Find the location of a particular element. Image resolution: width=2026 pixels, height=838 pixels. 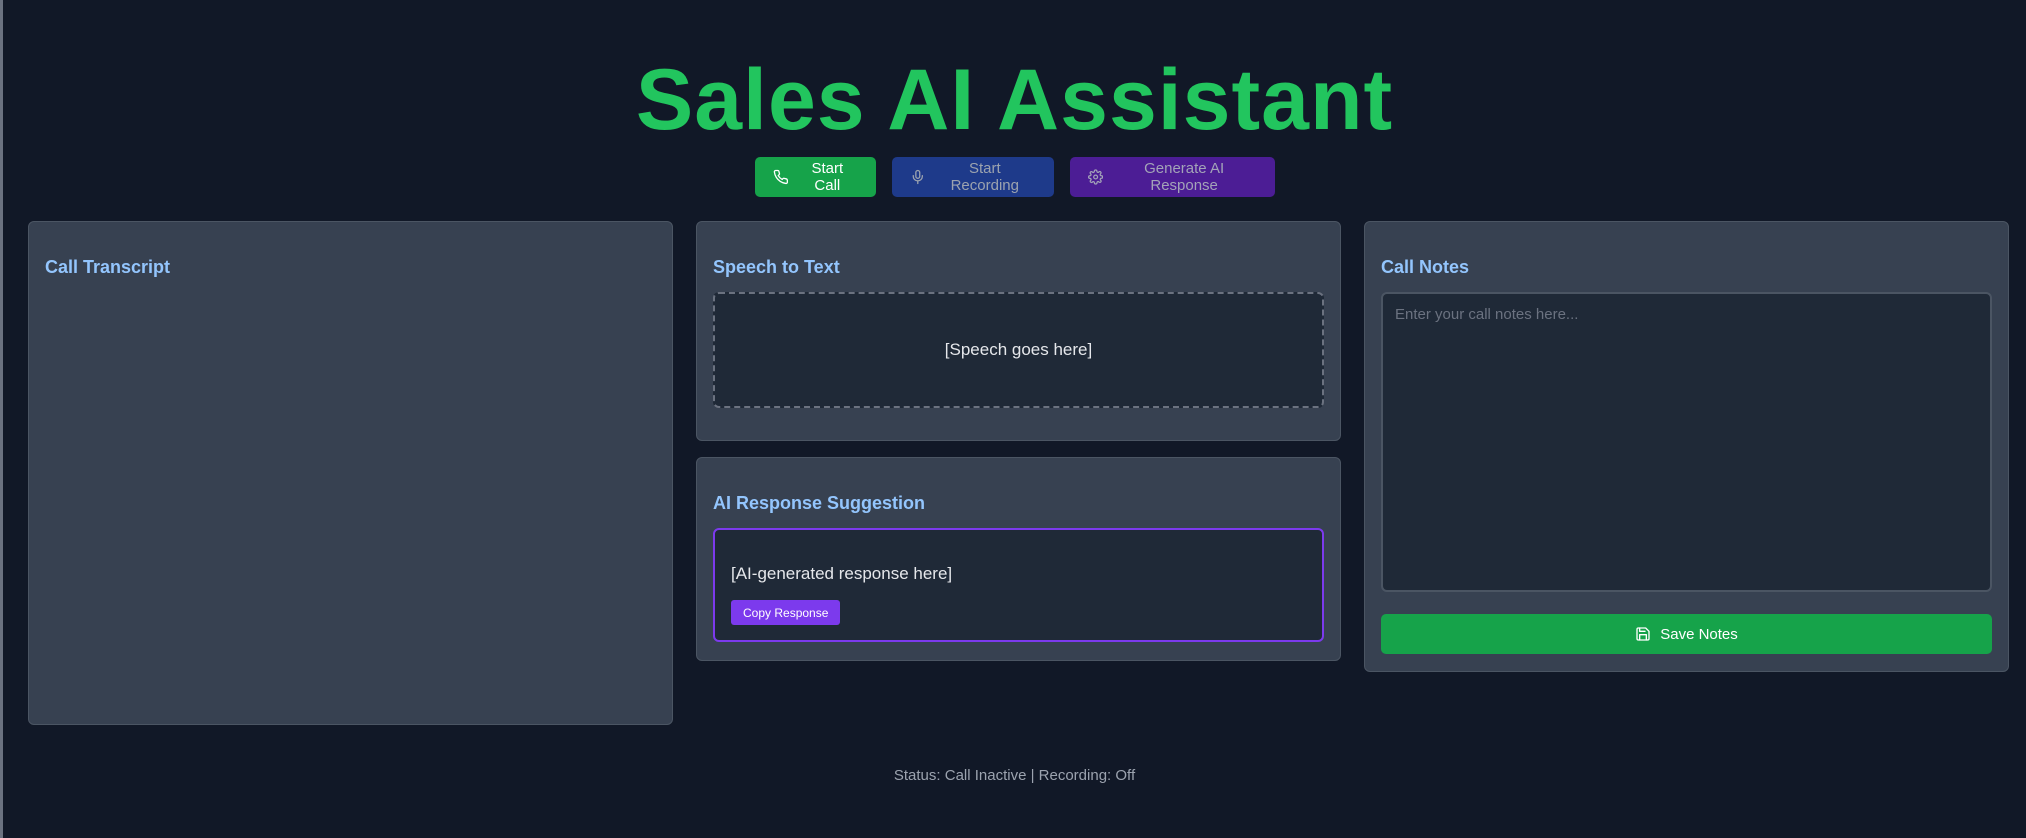

call-notes-title: Call Notes is located at coordinates (1425, 267).